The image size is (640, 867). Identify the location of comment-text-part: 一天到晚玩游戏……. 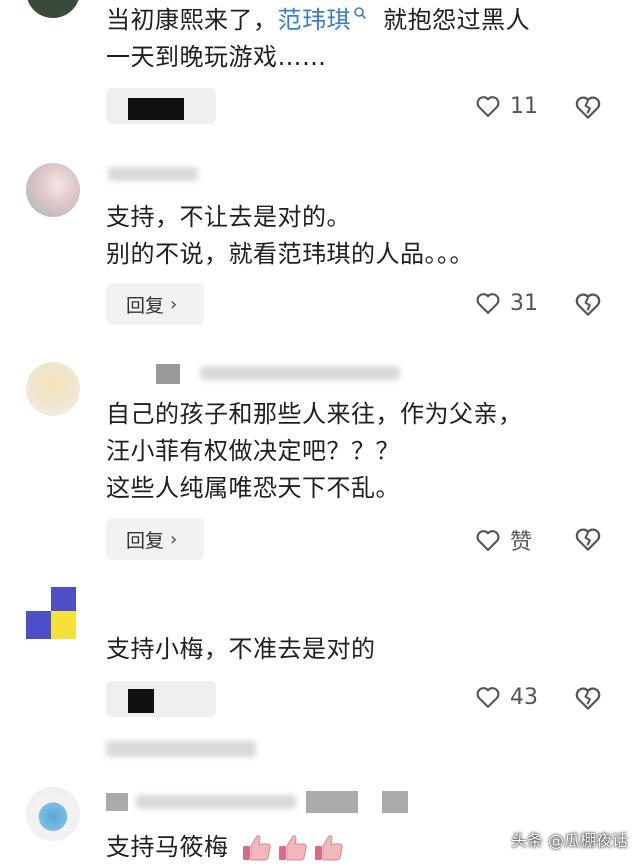
(216, 57).